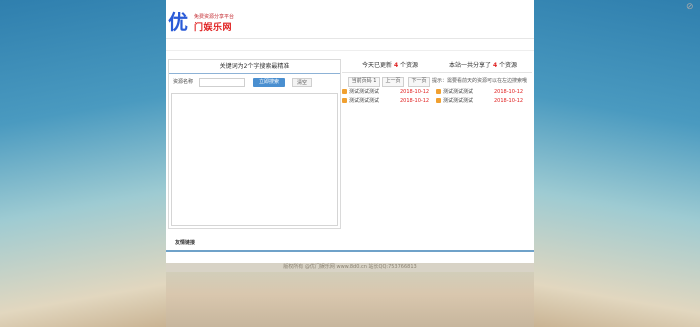 This screenshot has width=700, height=327. What do you see at coordinates (396, 65) in the screenshot?
I see `today-count: 4` at bounding box center [396, 65].